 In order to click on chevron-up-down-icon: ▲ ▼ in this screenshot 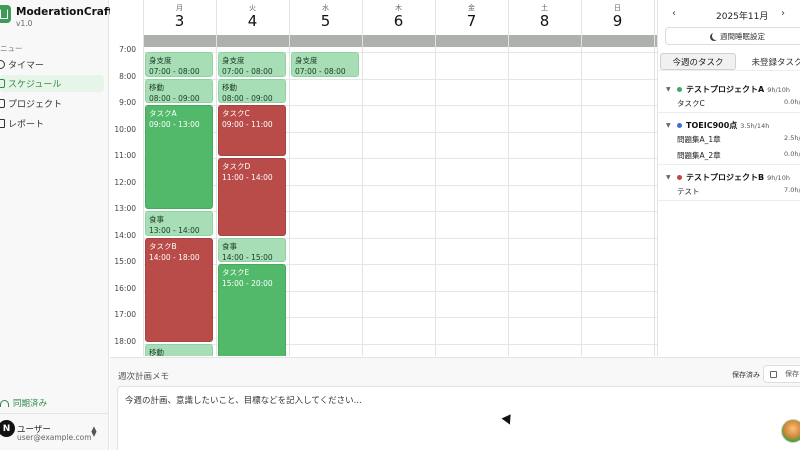, I will do `click(94, 432)`.